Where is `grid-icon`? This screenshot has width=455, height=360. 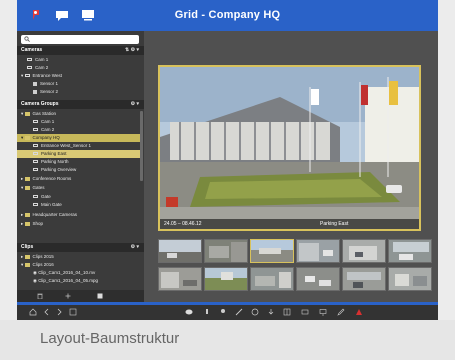
grid-icon is located at coordinates (73, 312).